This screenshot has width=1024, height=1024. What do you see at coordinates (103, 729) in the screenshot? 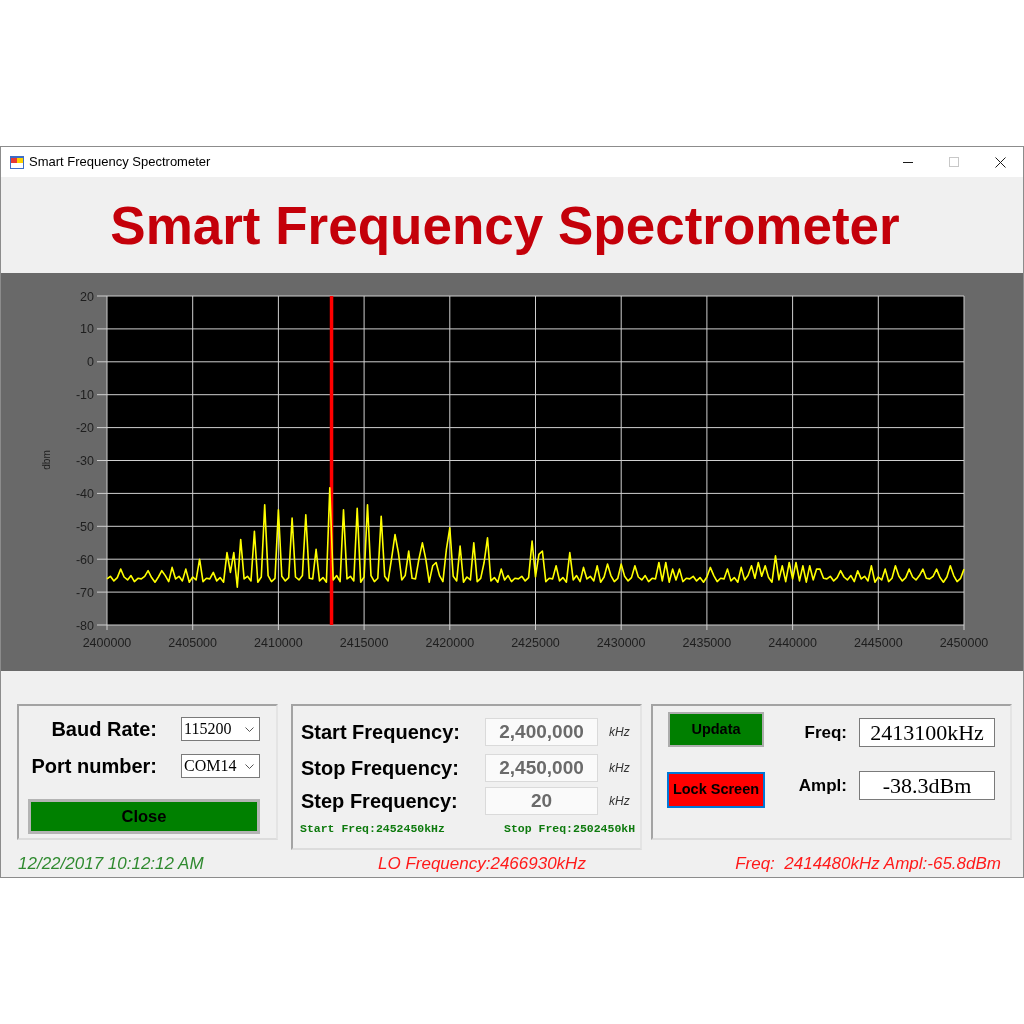
I see `field-label: Baud Rate:` at bounding box center [103, 729].